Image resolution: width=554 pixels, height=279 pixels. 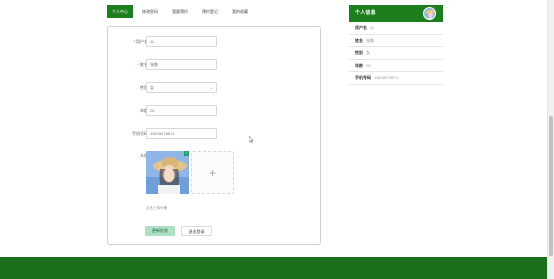 What do you see at coordinates (396, 66) in the screenshot?
I see `profile-row-age: 年龄 25` at bounding box center [396, 66].